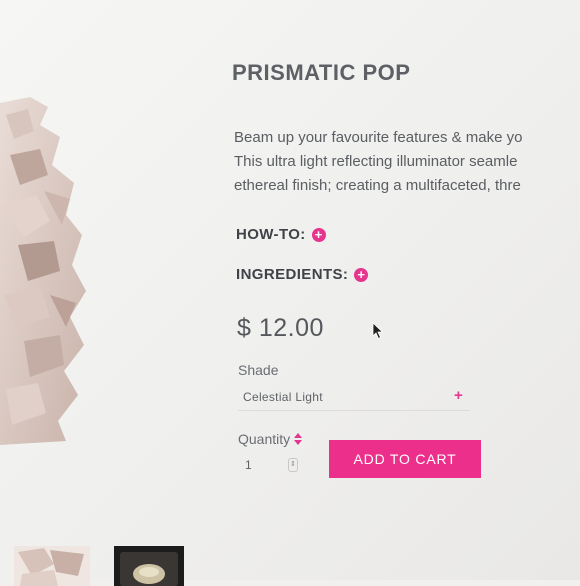 The width and height of the screenshot is (580, 586). Describe the element at coordinates (271, 234) in the screenshot. I see `howto-label: HOW-TO:` at that location.